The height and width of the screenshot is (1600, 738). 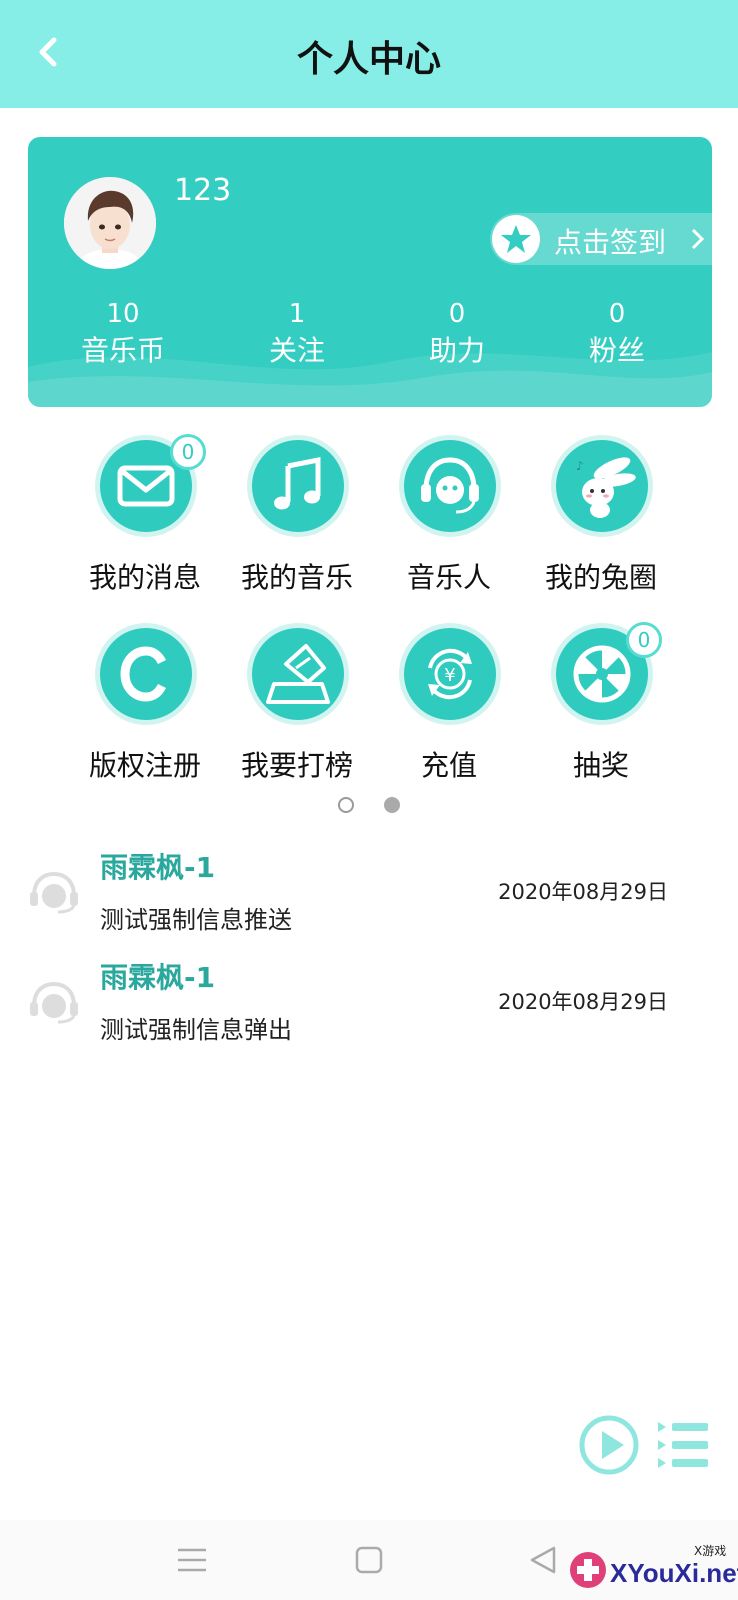 What do you see at coordinates (192, 1560) in the screenshot?
I see `menu-lines-icon` at bounding box center [192, 1560].